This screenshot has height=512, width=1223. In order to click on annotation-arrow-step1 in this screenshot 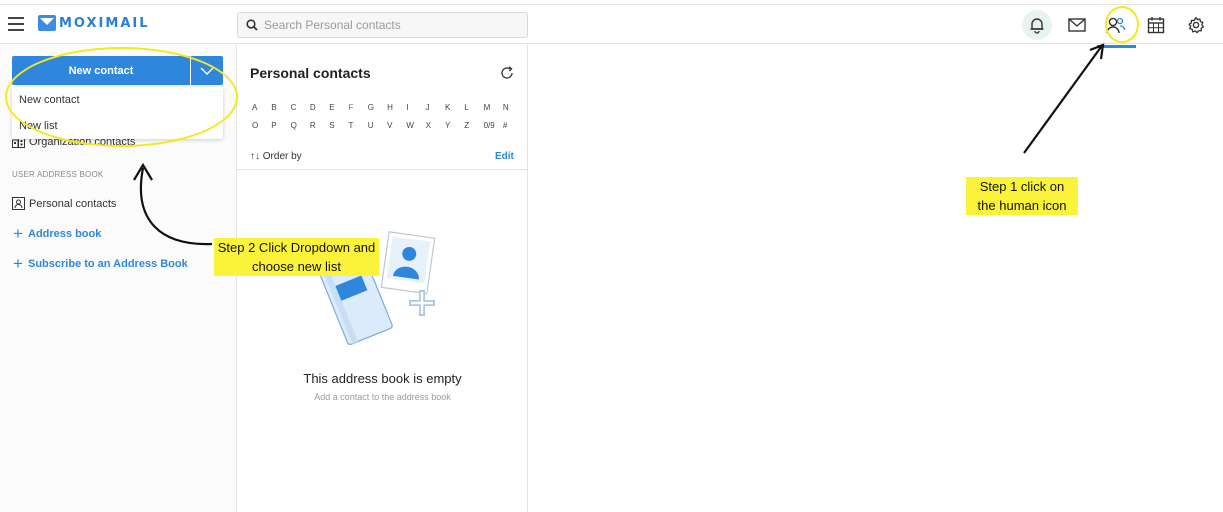, I will do `click(1062, 100)`.